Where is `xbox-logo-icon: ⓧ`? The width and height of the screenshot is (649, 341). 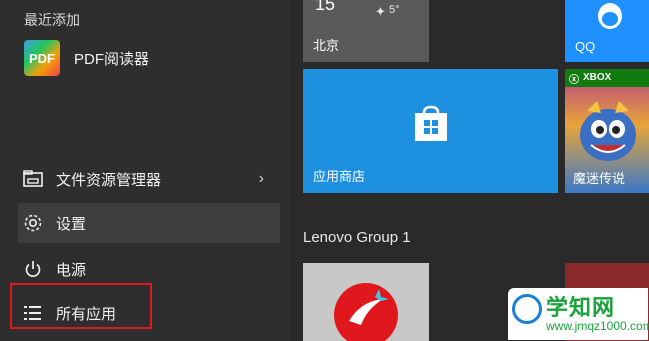
xbox-logo-icon: ⓧ is located at coordinates (574, 80).